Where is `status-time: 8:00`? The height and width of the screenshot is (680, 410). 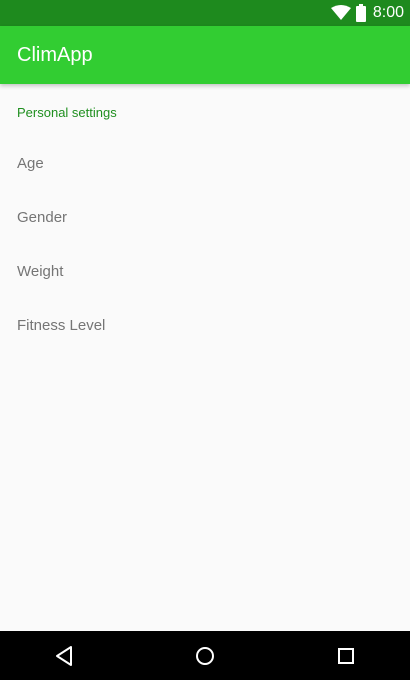
status-time: 8:00 is located at coordinates (388, 12).